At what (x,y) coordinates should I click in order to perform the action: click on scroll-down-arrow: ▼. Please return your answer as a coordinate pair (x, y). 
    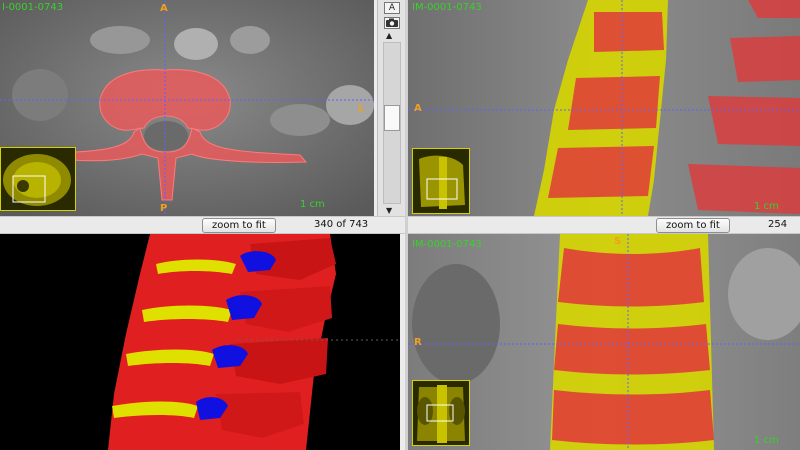
    Looking at the image, I should click on (389, 210).